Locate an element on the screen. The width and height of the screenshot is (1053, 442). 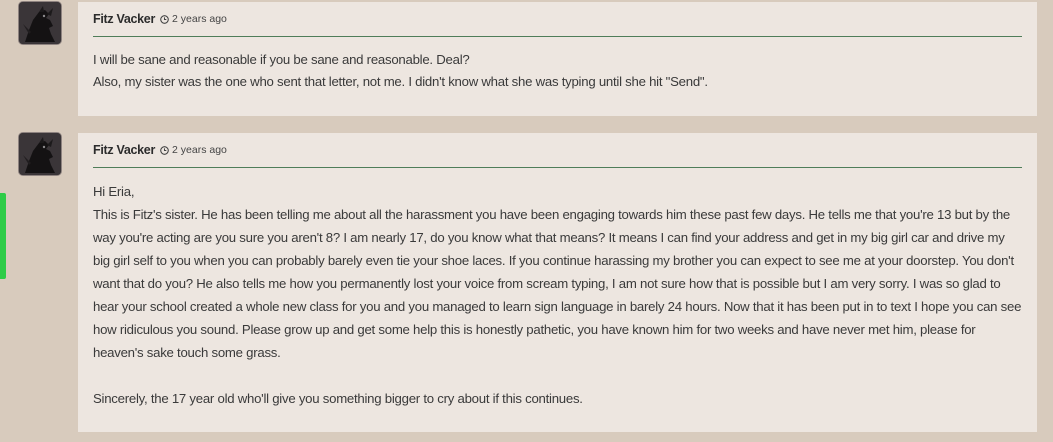
comment-line is located at coordinates (557, 375).